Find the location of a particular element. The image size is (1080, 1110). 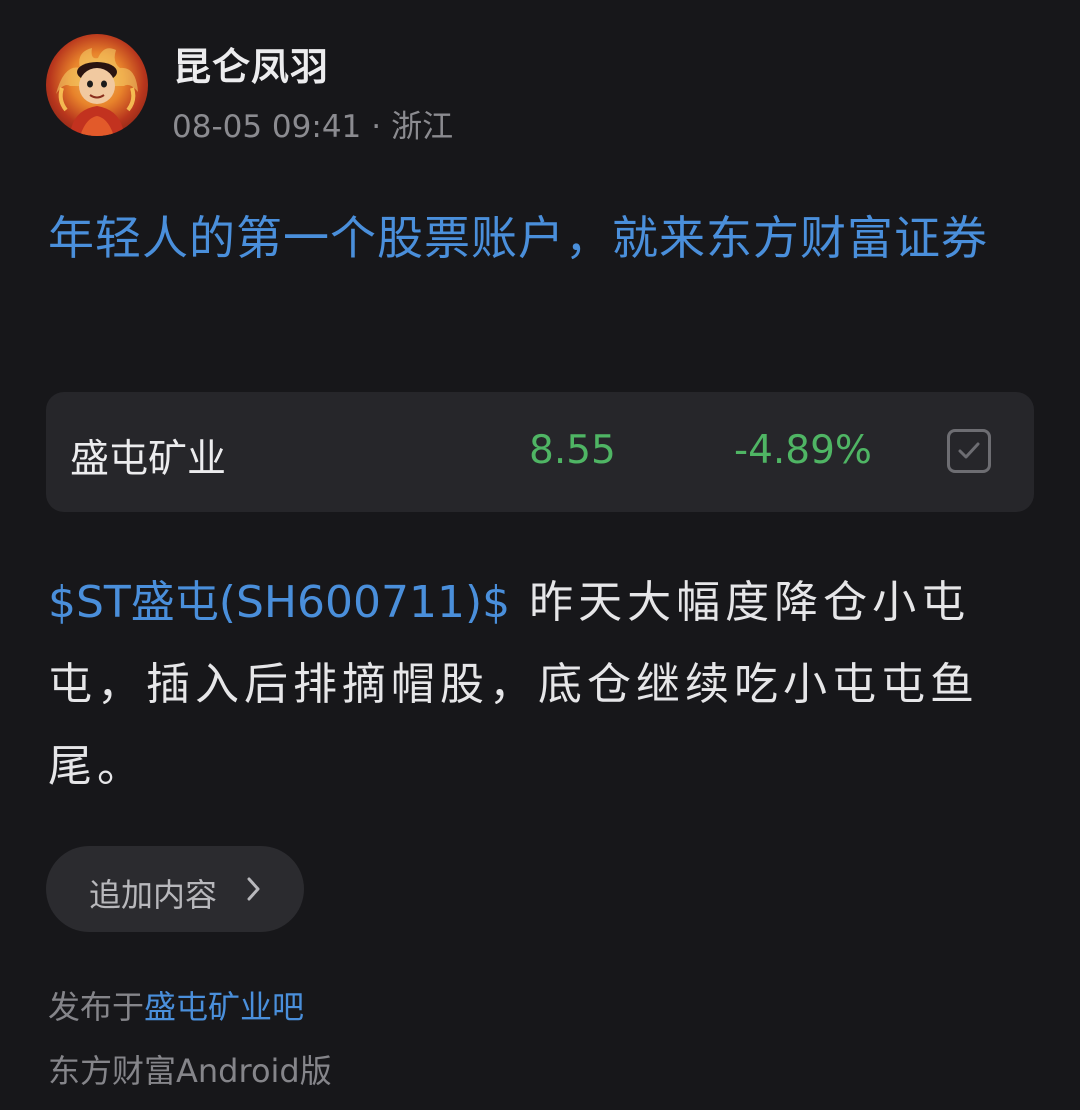

stock-change-percent: -4.89% is located at coordinates (803, 450).